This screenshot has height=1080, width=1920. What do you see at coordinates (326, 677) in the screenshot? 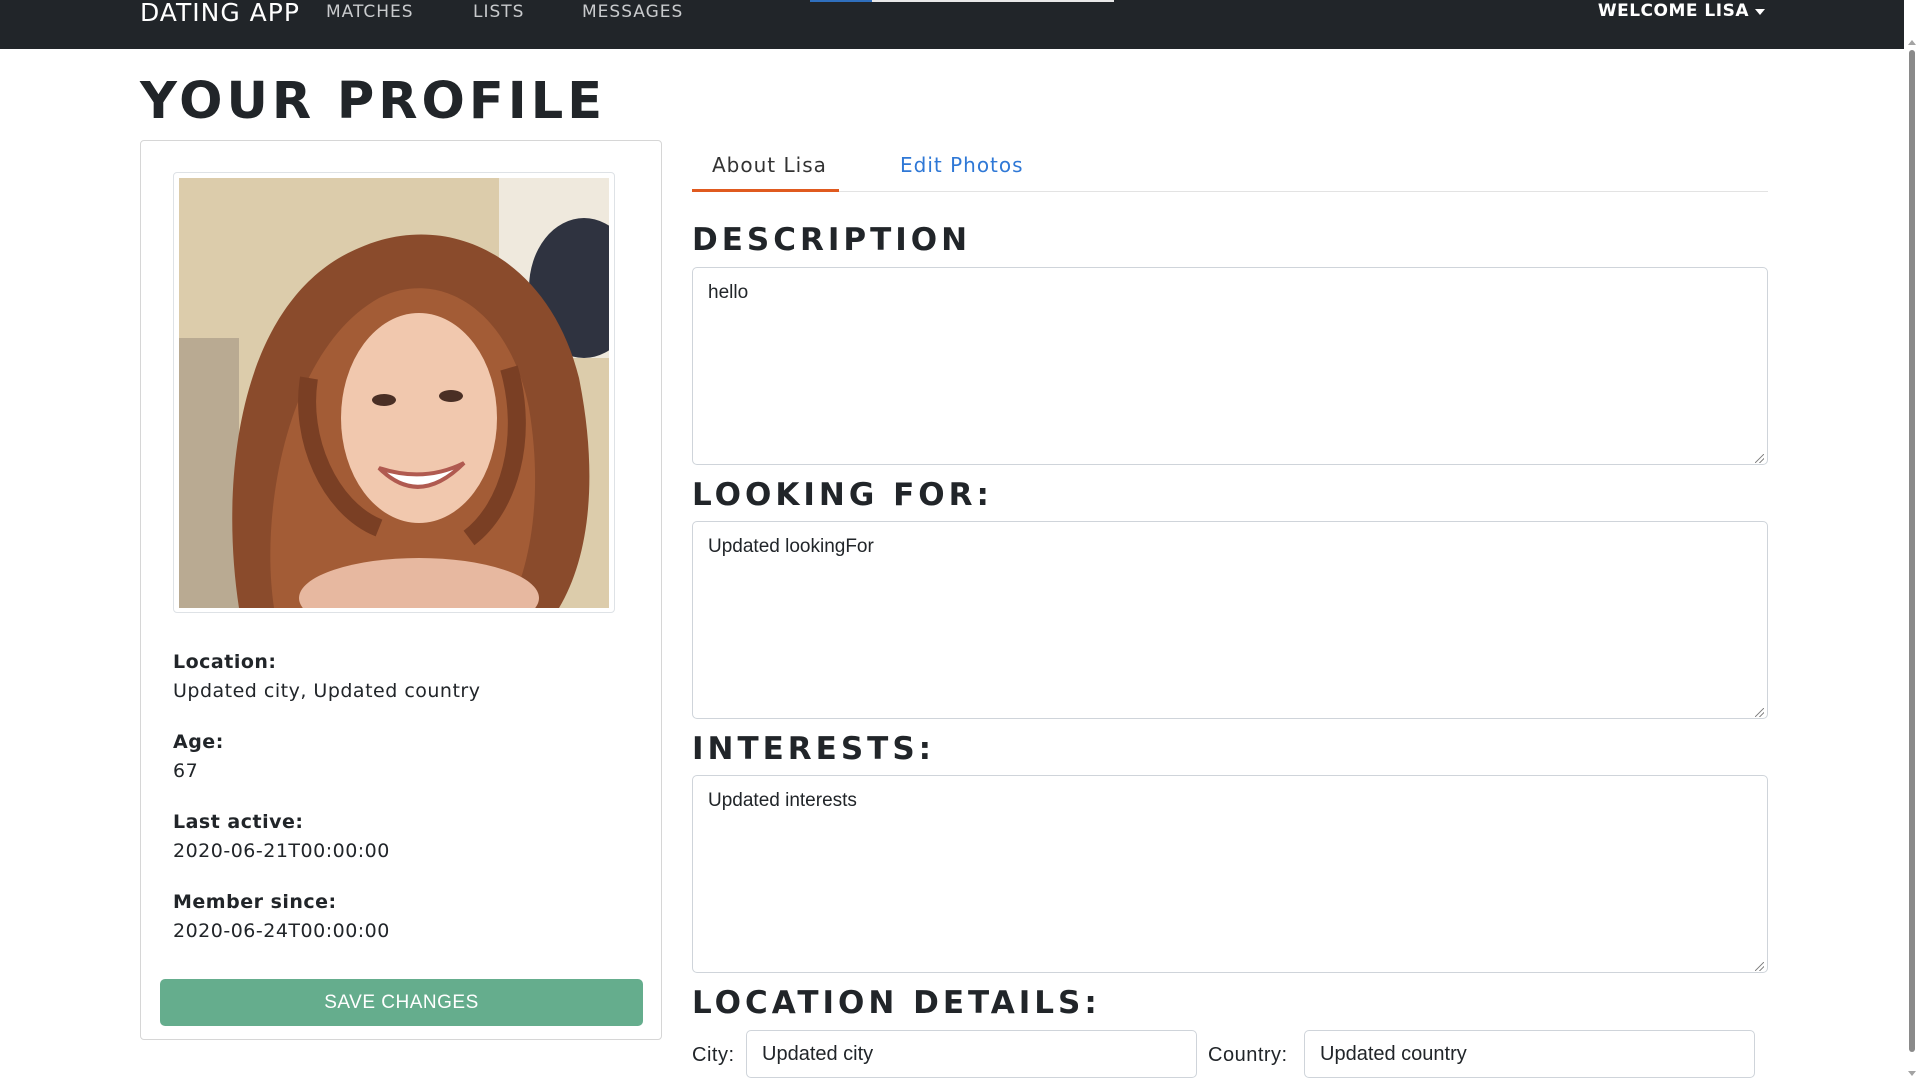
I see `location-info: Location: Updated city, Updated country` at bounding box center [326, 677].